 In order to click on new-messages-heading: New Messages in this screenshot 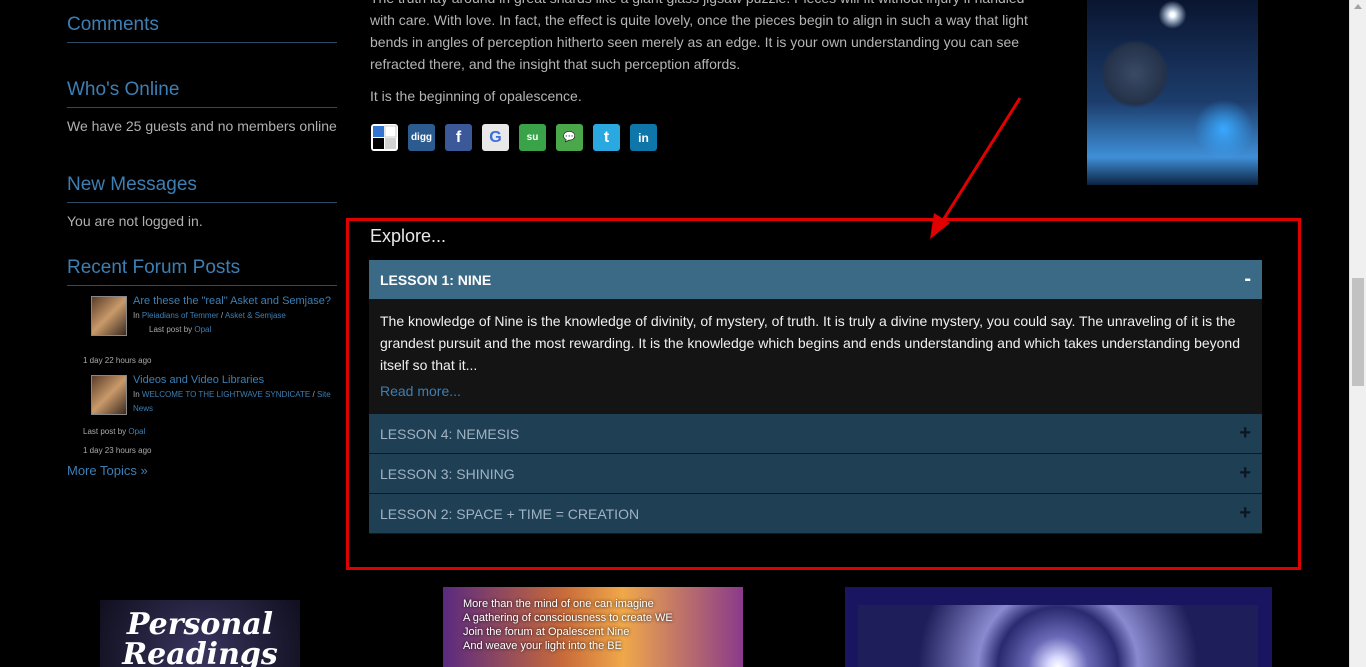, I will do `click(202, 188)`.